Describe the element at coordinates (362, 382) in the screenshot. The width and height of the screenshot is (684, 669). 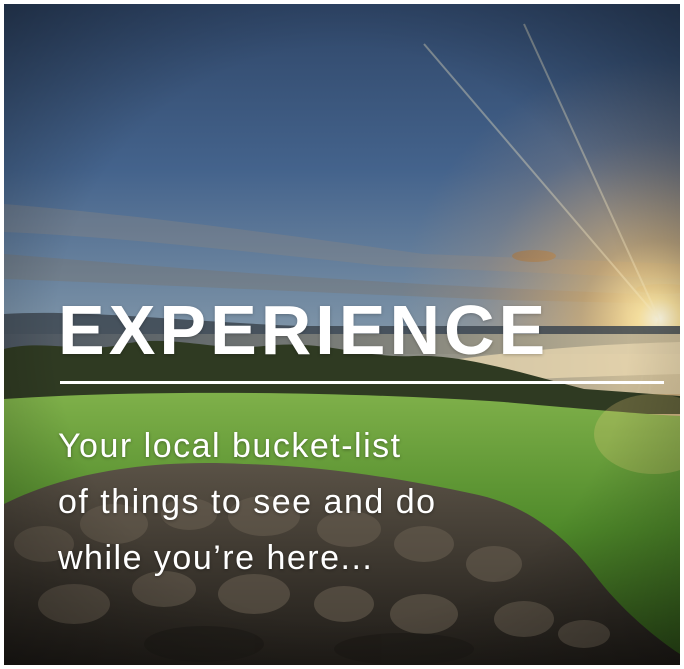
I see `heading-divider` at that location.